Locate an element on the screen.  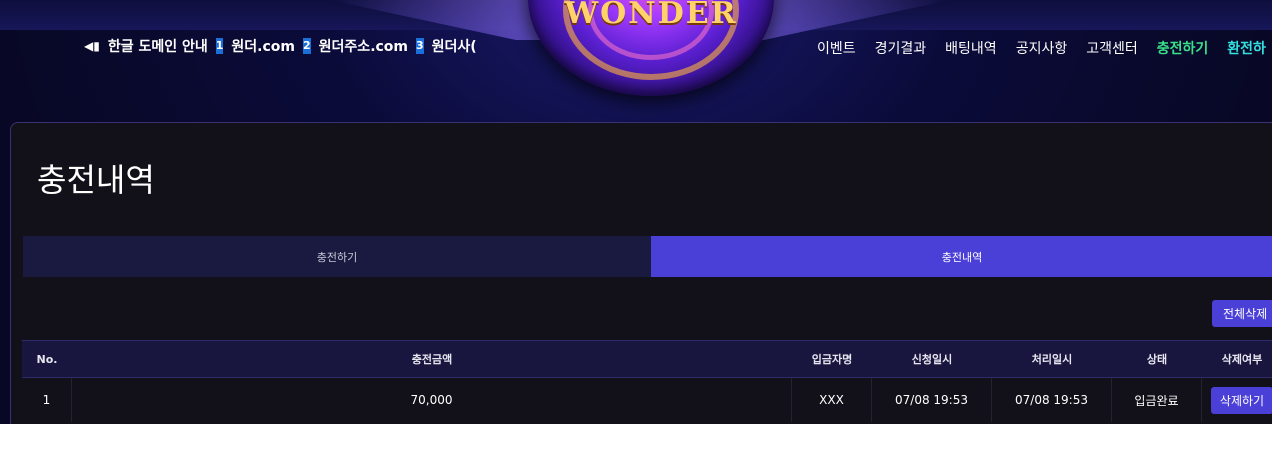
site-logo: WONDER is located at coordinates (651, 48).